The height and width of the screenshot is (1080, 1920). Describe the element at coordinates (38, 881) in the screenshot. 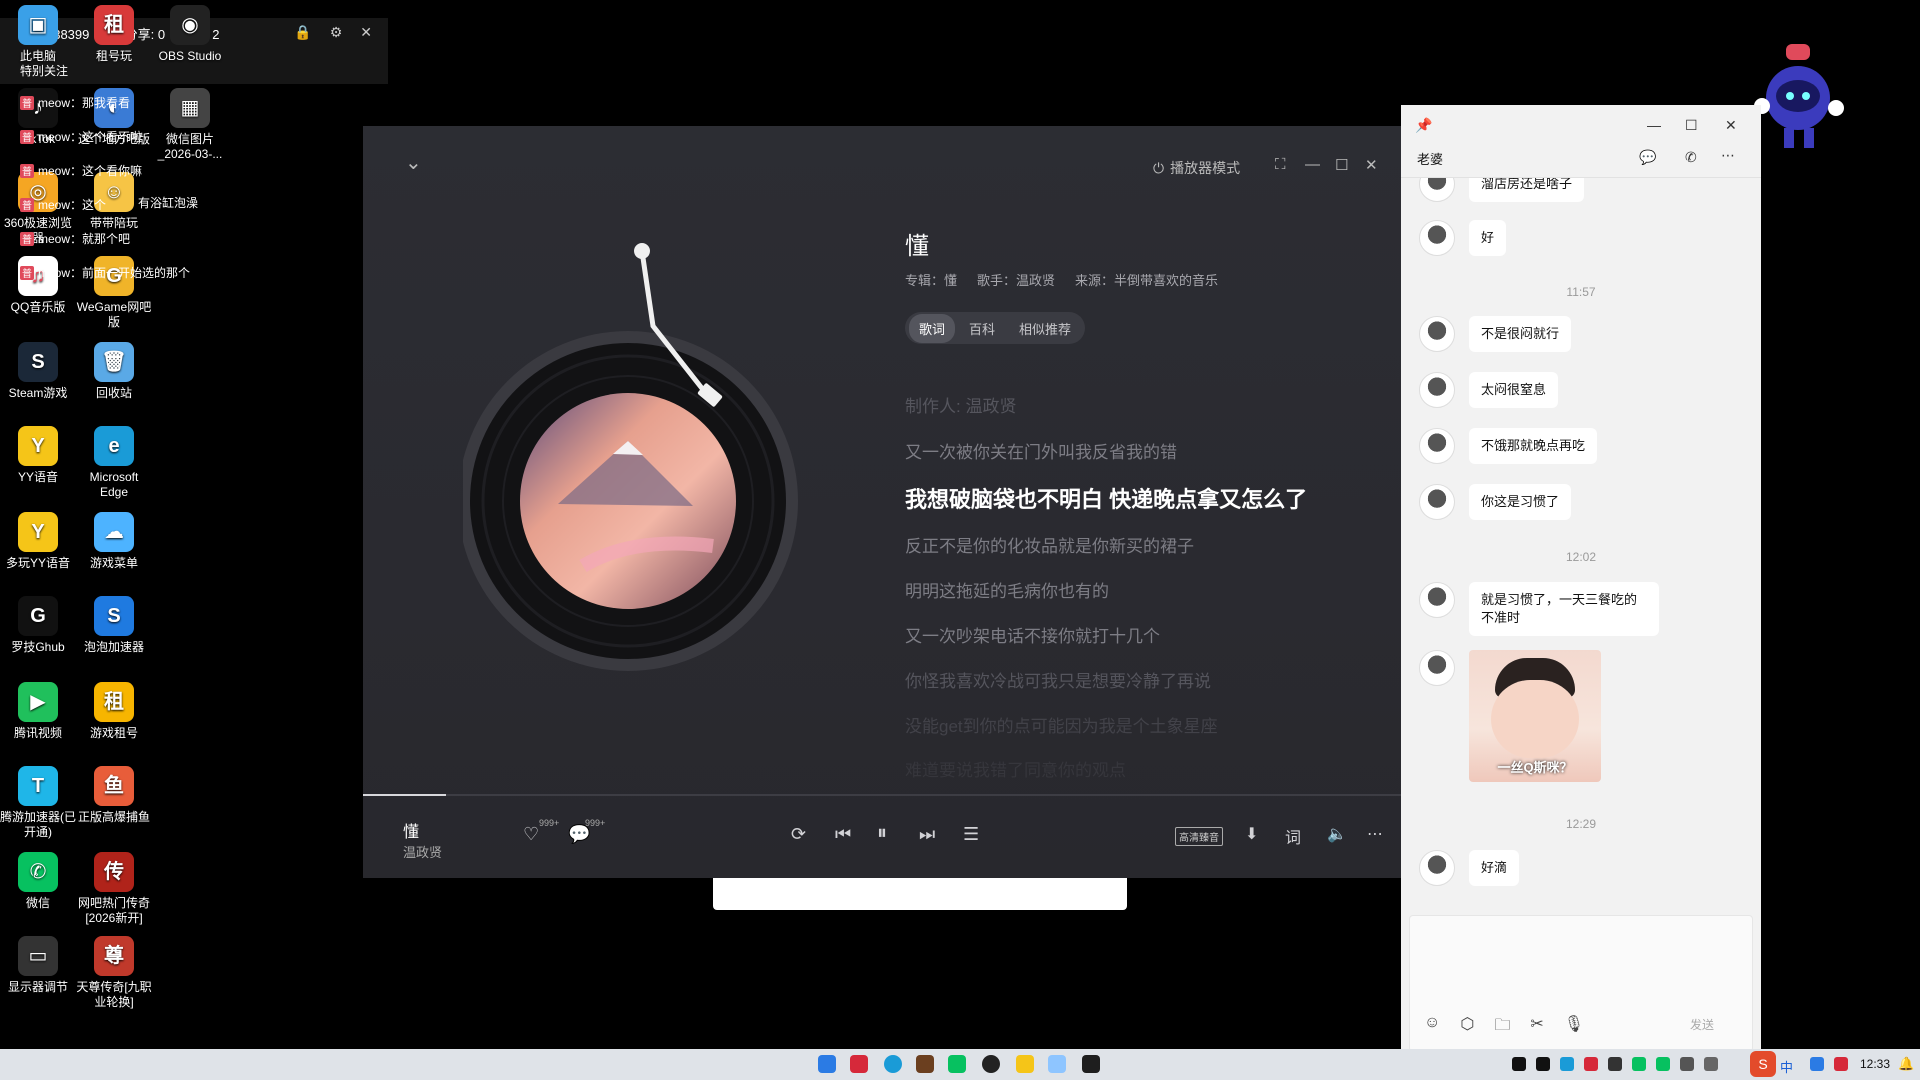

I see `desktop-icon: ✆ 微信` at that location.